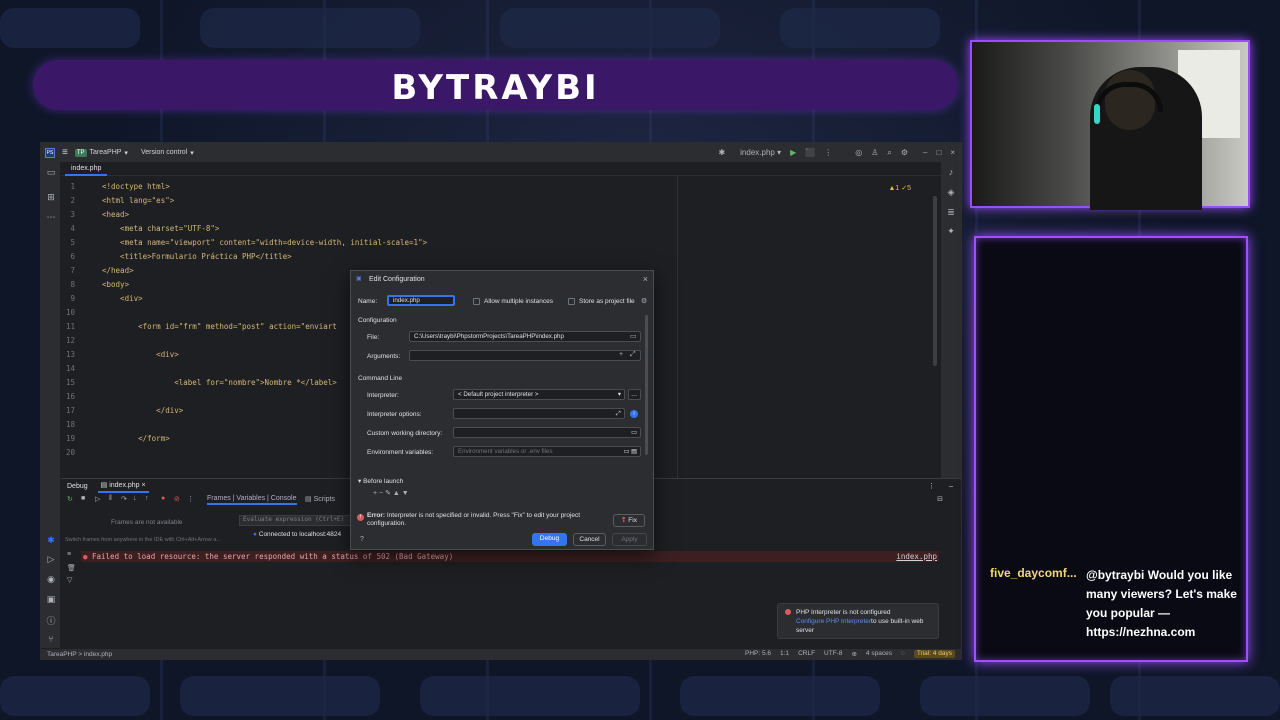  I want to click on run-config-label: index.php, so click(757, 152).